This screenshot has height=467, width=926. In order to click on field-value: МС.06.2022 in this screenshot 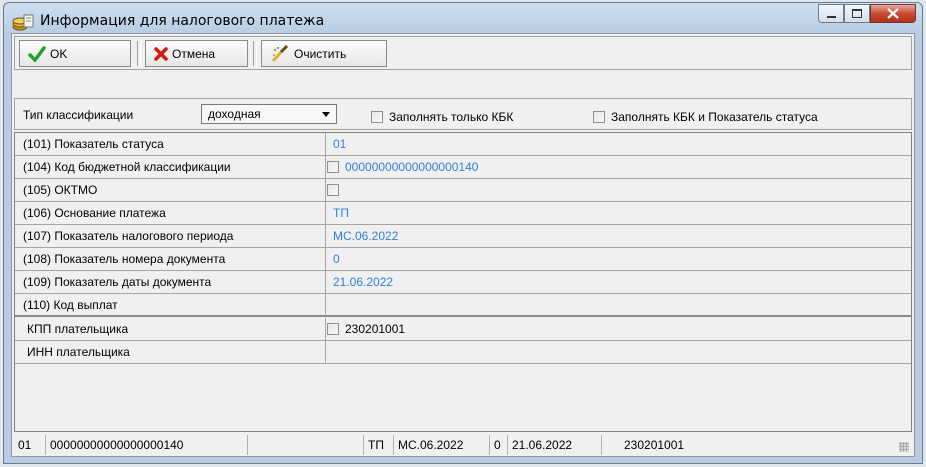, I will do `click(365, 236)`.